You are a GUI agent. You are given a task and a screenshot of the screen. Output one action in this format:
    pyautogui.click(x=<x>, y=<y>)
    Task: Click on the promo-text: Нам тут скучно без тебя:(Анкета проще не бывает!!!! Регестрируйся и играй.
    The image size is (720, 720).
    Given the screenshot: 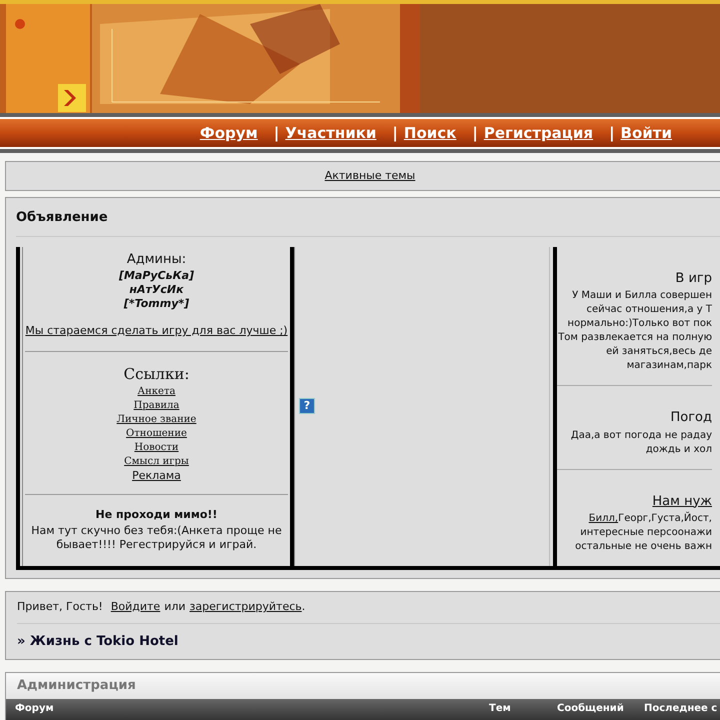 What is the action you would take?
    pyautogui.click(x=156, y=538)
    